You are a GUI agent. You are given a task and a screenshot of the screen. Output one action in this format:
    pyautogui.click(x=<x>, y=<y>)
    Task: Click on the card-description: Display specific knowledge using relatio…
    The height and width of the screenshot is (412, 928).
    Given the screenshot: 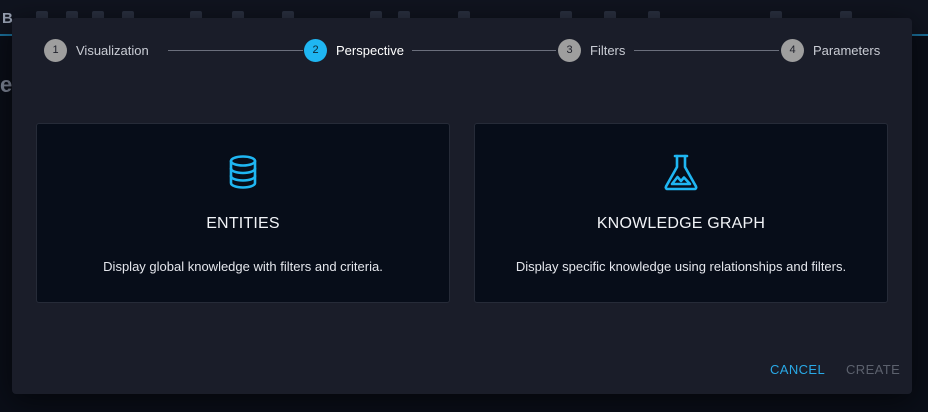 What is the action you would take?
    pyautogui.click(x=681, y=266)
    